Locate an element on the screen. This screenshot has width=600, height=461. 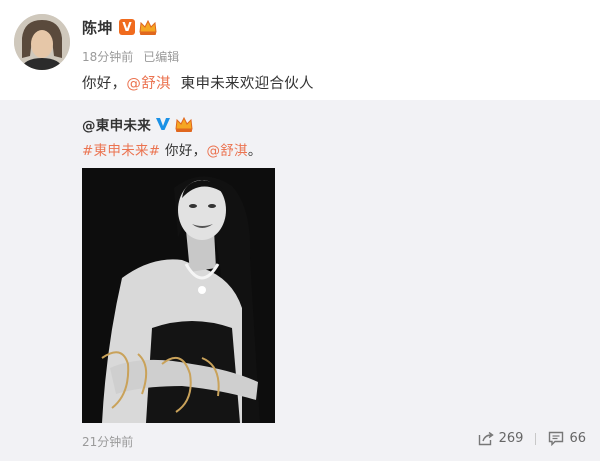
share-button: 269 is located at coordinates (501, 438).